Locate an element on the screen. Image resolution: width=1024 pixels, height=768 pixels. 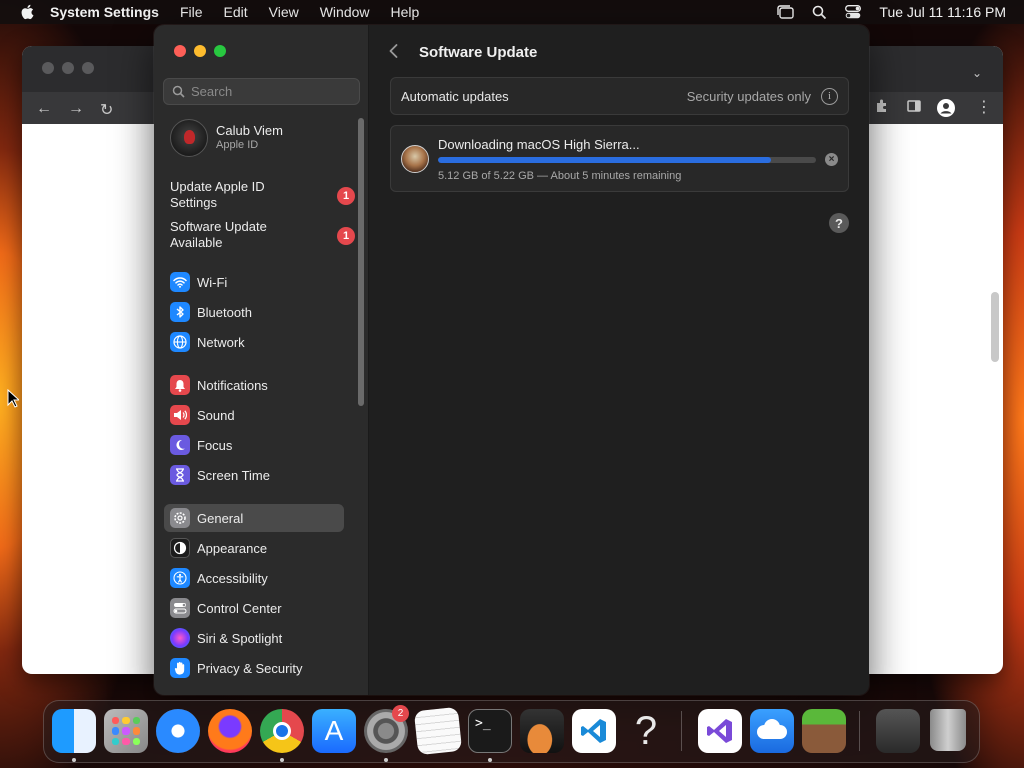
sidebar-item-siri-spotlight: Siri & Spotlight is located at coordinates (254, 638).